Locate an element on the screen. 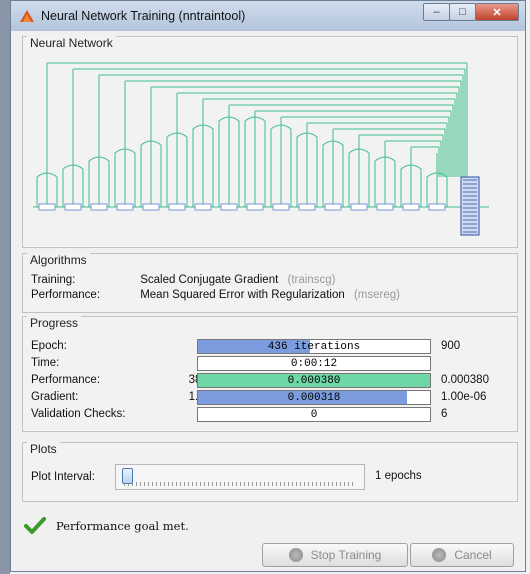 The height and width of the screenshot is (574, 530). validation-row: Validation Checks: 0 0 6 is located at coordinates (273, 415).